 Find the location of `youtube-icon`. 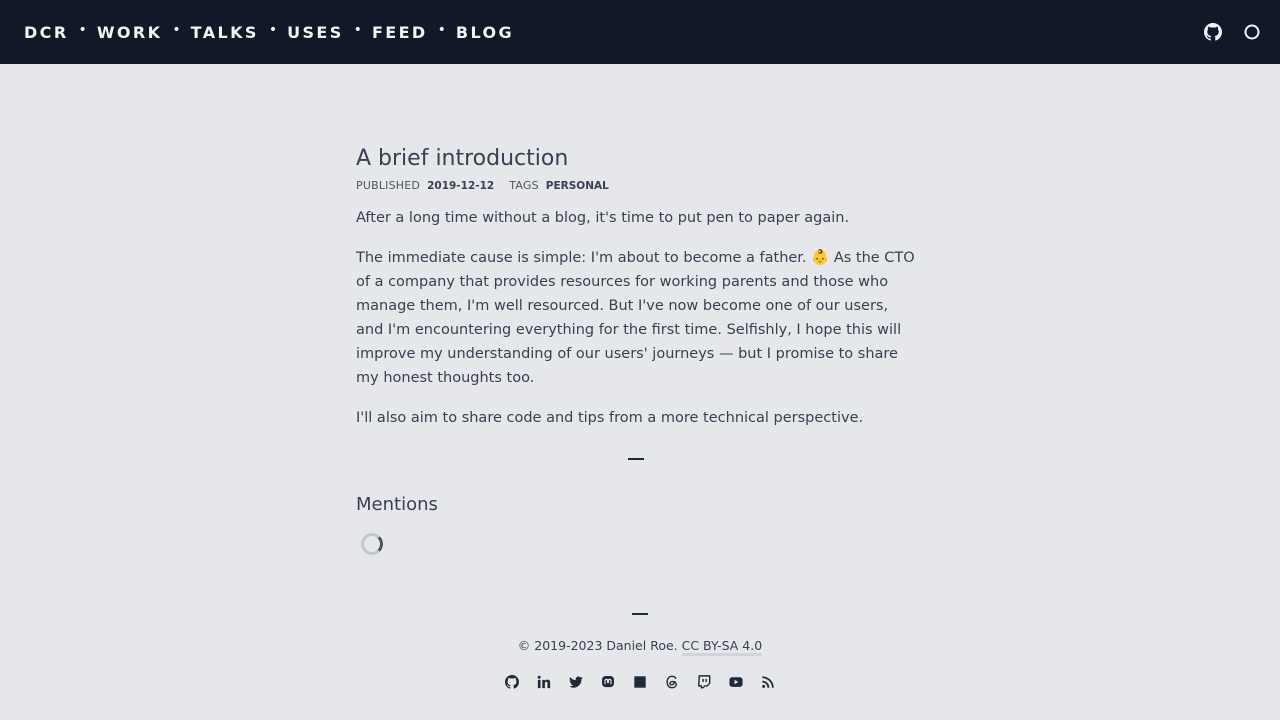

youtube-icon is located at coordinates (736, 682).